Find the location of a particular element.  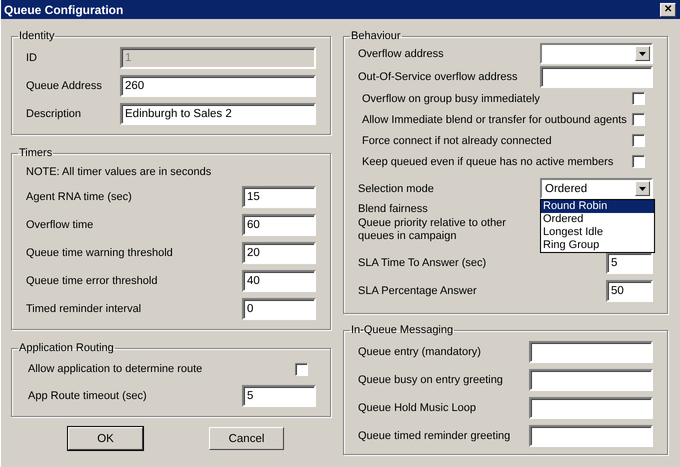

field-label: Allow Immediate blend or transfer for outbound agents is located at coordinates (494, 120).